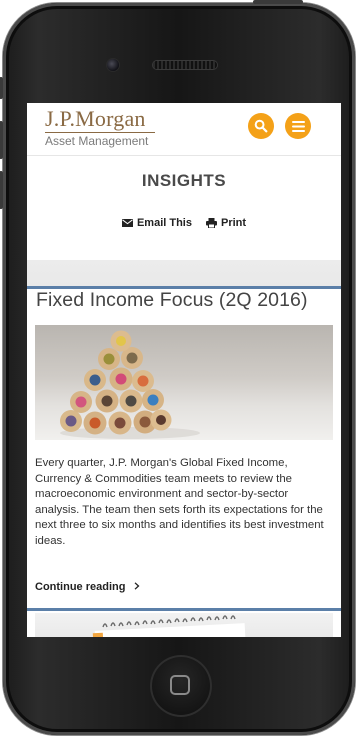 Image resolution: width=360 pixels, height=738 pixels. Describe the element at coordinates (100, 132) in the screenshot. I see `logo-divider` at that location.